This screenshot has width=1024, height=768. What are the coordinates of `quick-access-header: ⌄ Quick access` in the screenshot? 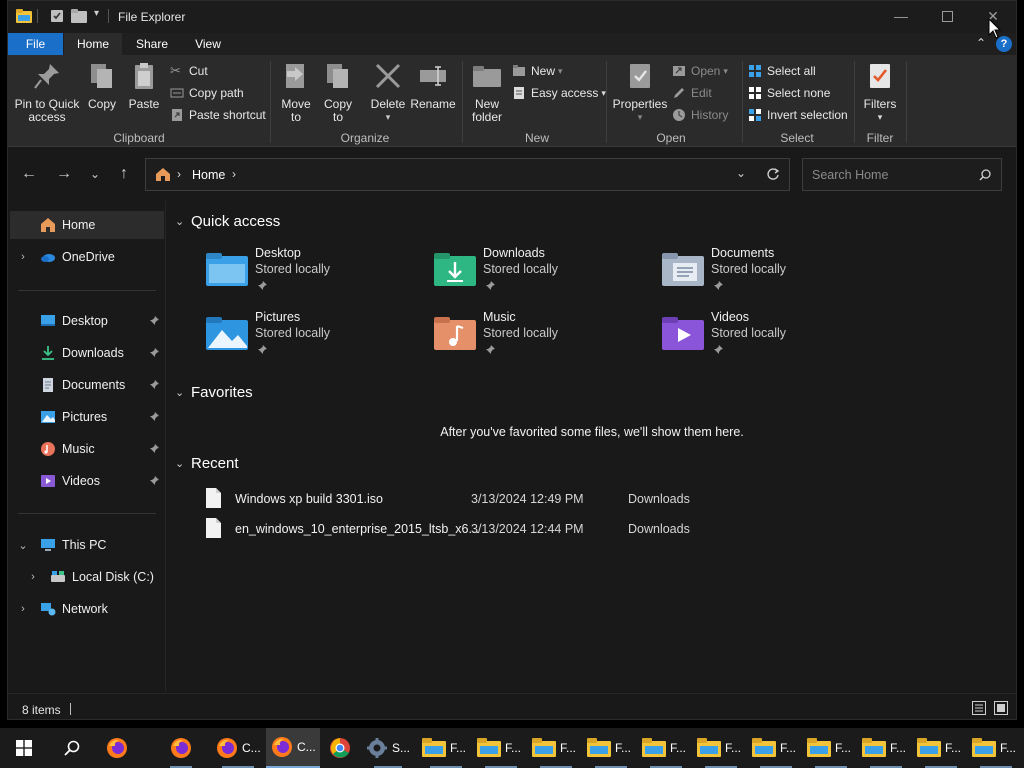 It's located at (227, 221).